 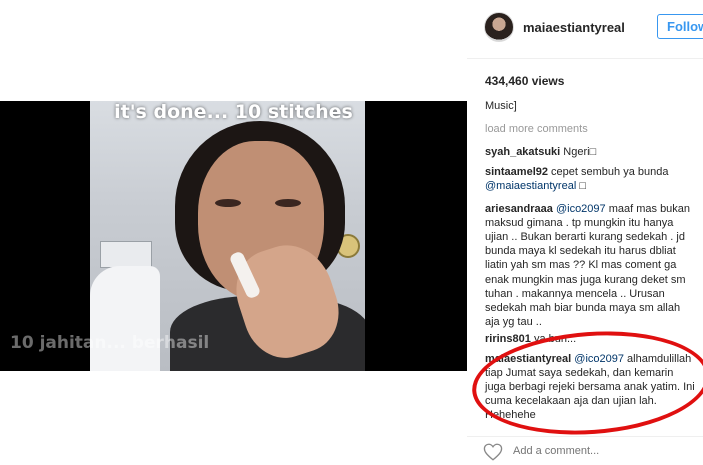 What do you see at coordinates (603, 451) in the screenshot?
I see `add-comment-input` at bounding box center [603, 451].